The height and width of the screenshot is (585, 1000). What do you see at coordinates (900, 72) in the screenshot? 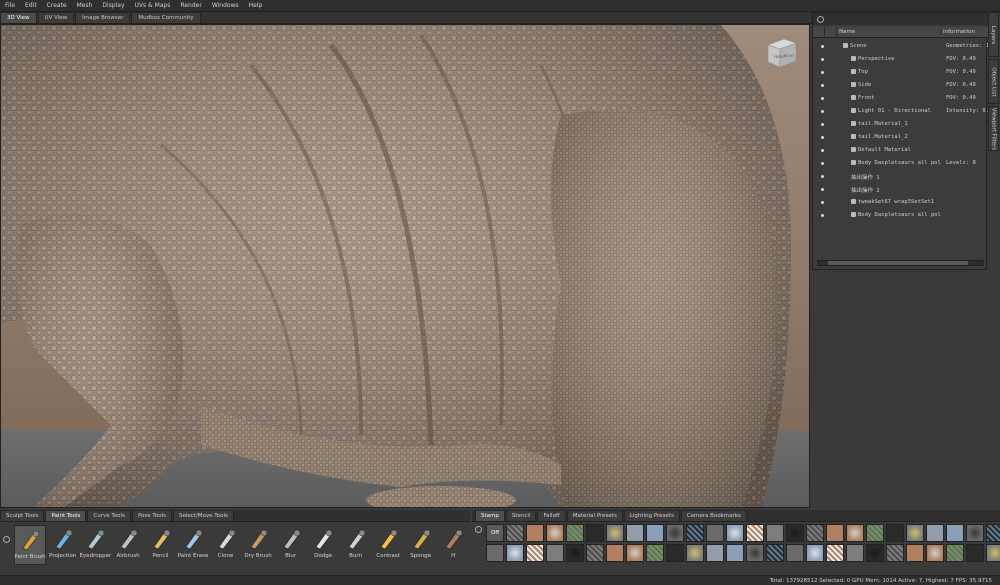
I see `outliner-row: Top FOV: 0.49` at bounding box center [900, 72].